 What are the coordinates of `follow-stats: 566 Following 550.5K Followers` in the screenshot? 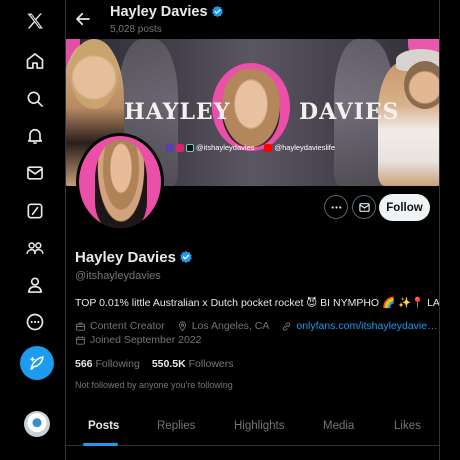 It's located at (154, 364).